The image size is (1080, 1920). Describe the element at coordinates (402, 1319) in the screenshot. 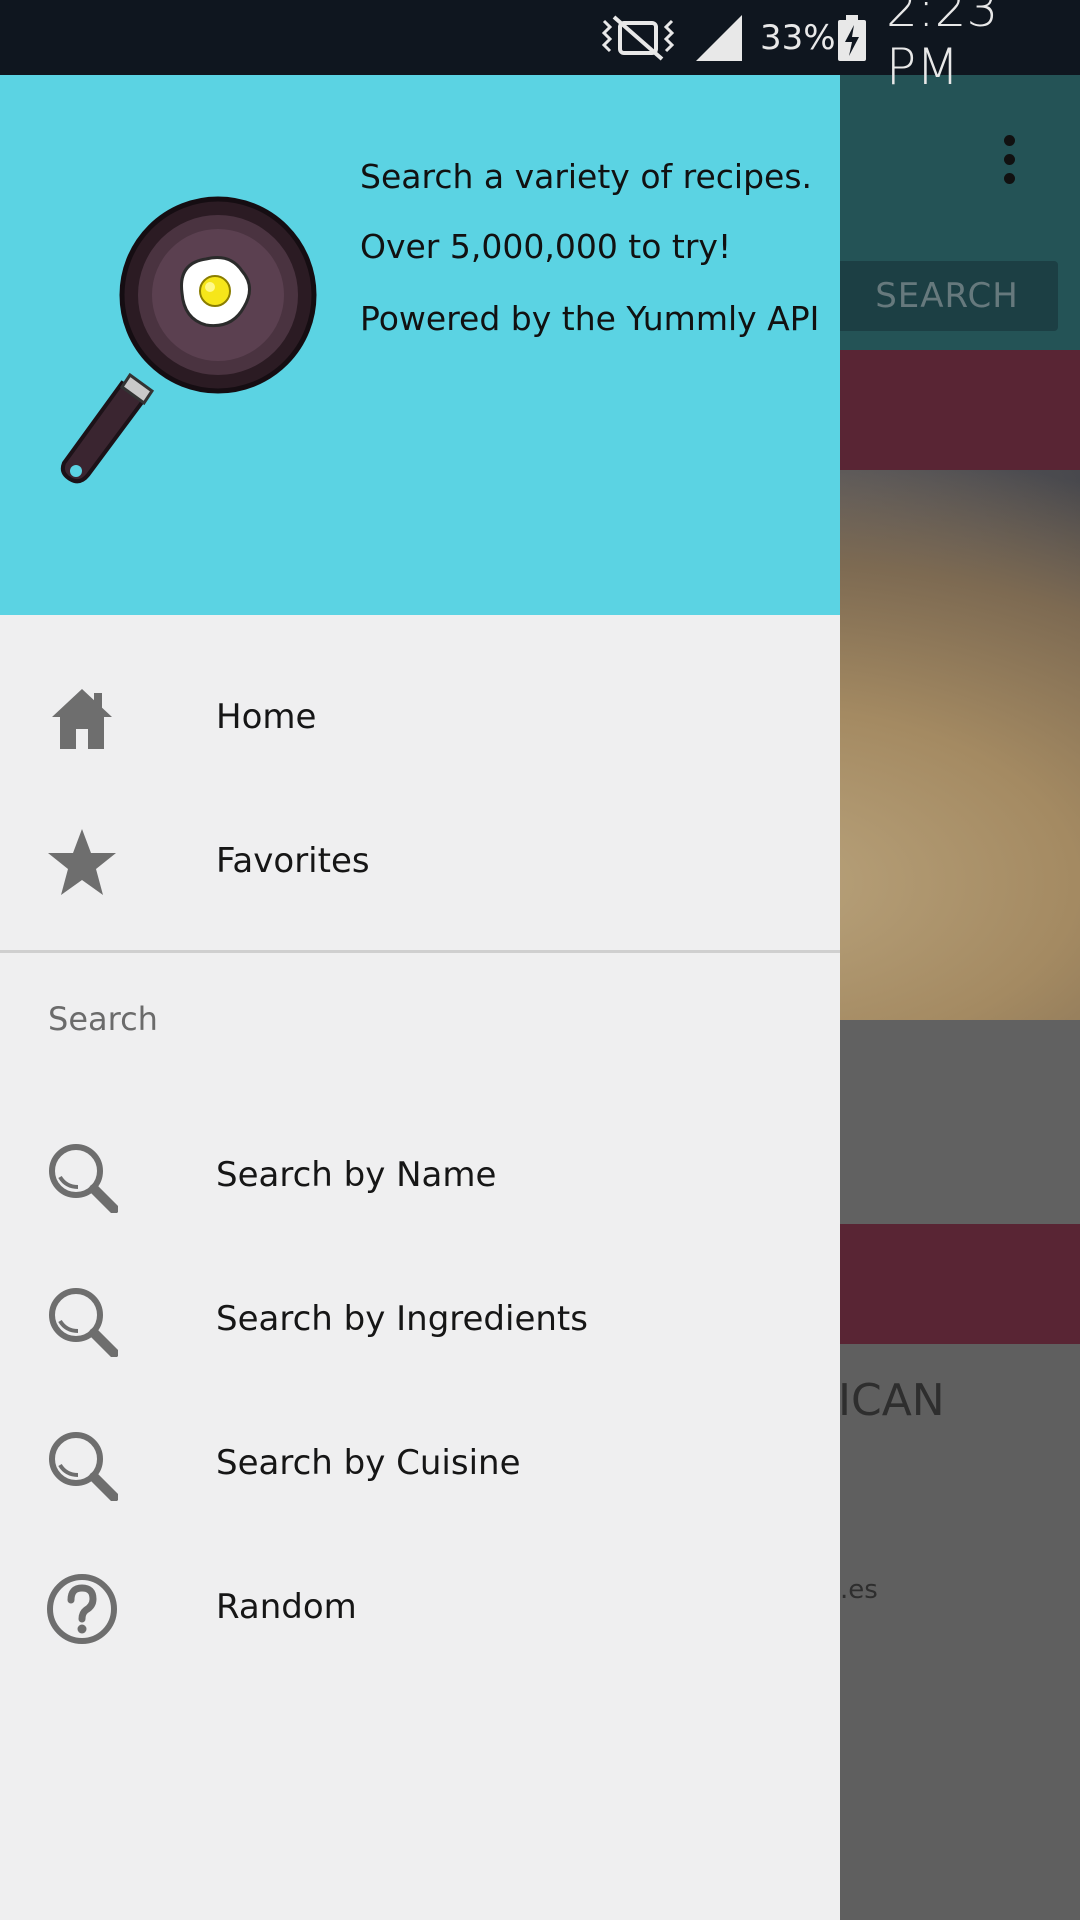

I see `drawer-item-label: Search by Ingredients` at that location.